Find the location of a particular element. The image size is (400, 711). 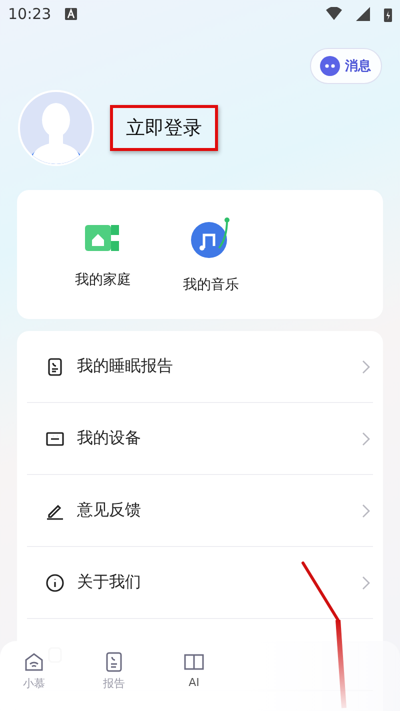

nav-tab: AI is located at coordinates (194, 670).